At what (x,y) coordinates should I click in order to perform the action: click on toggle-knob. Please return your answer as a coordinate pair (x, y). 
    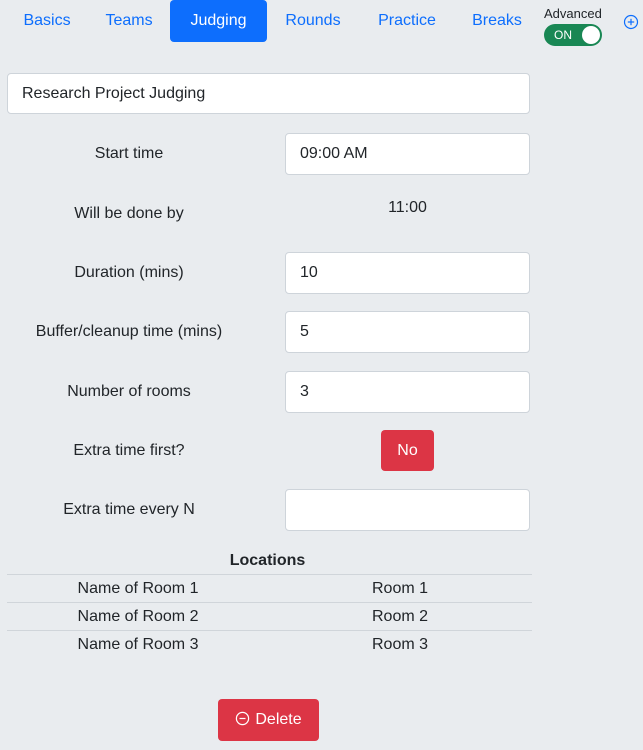
    Looking at the image, I should click on (591, 35).